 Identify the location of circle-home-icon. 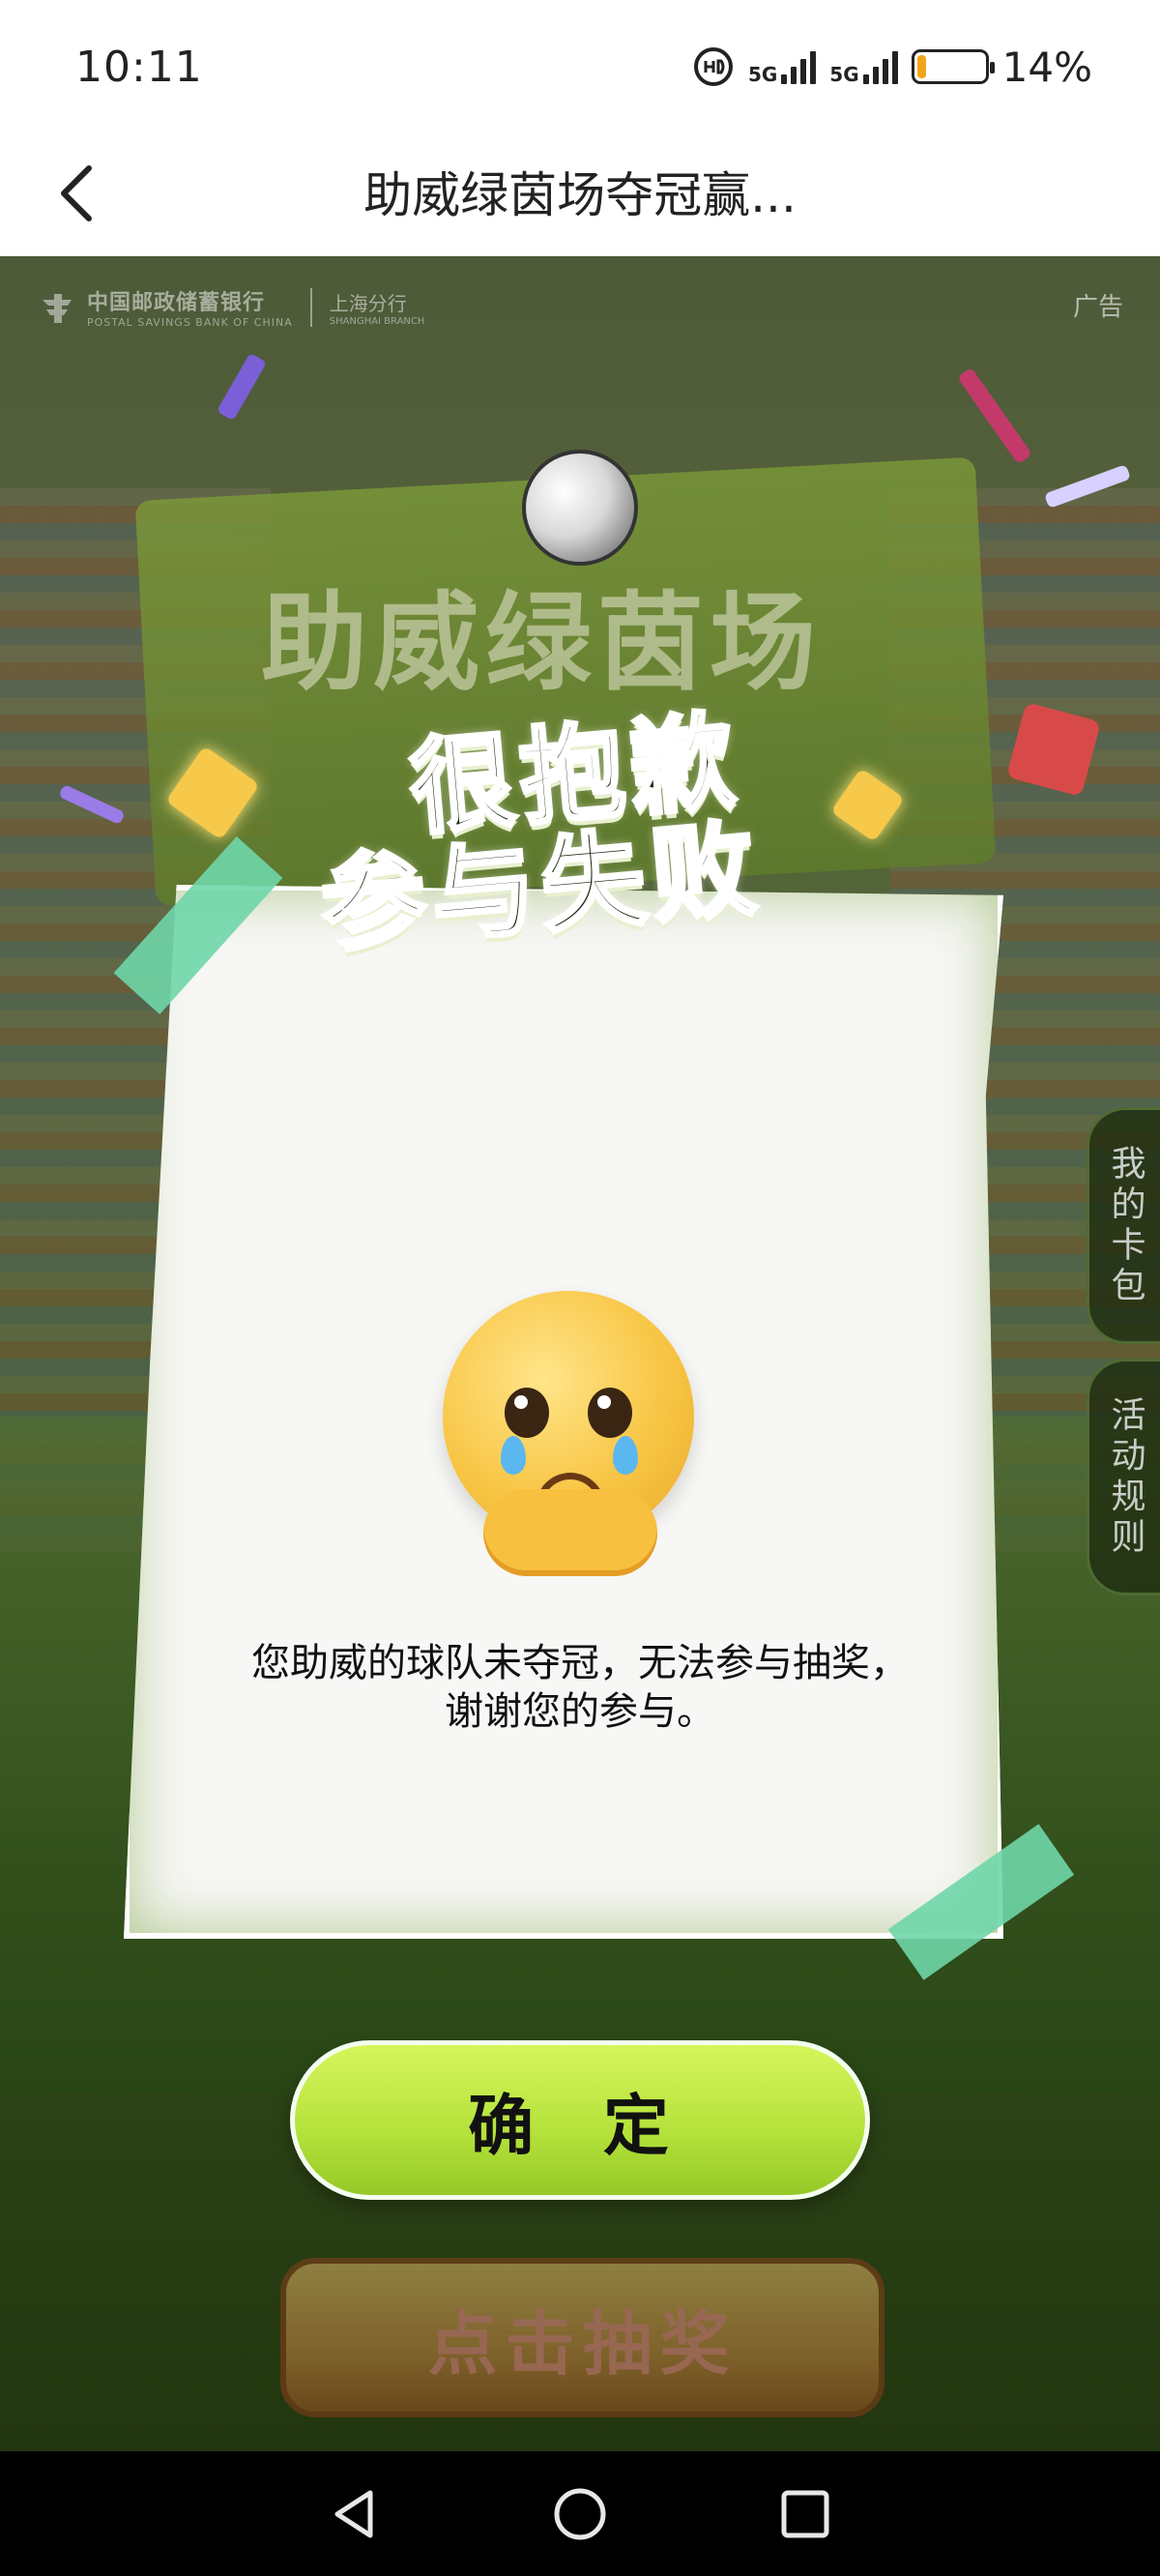
(580, 2513).